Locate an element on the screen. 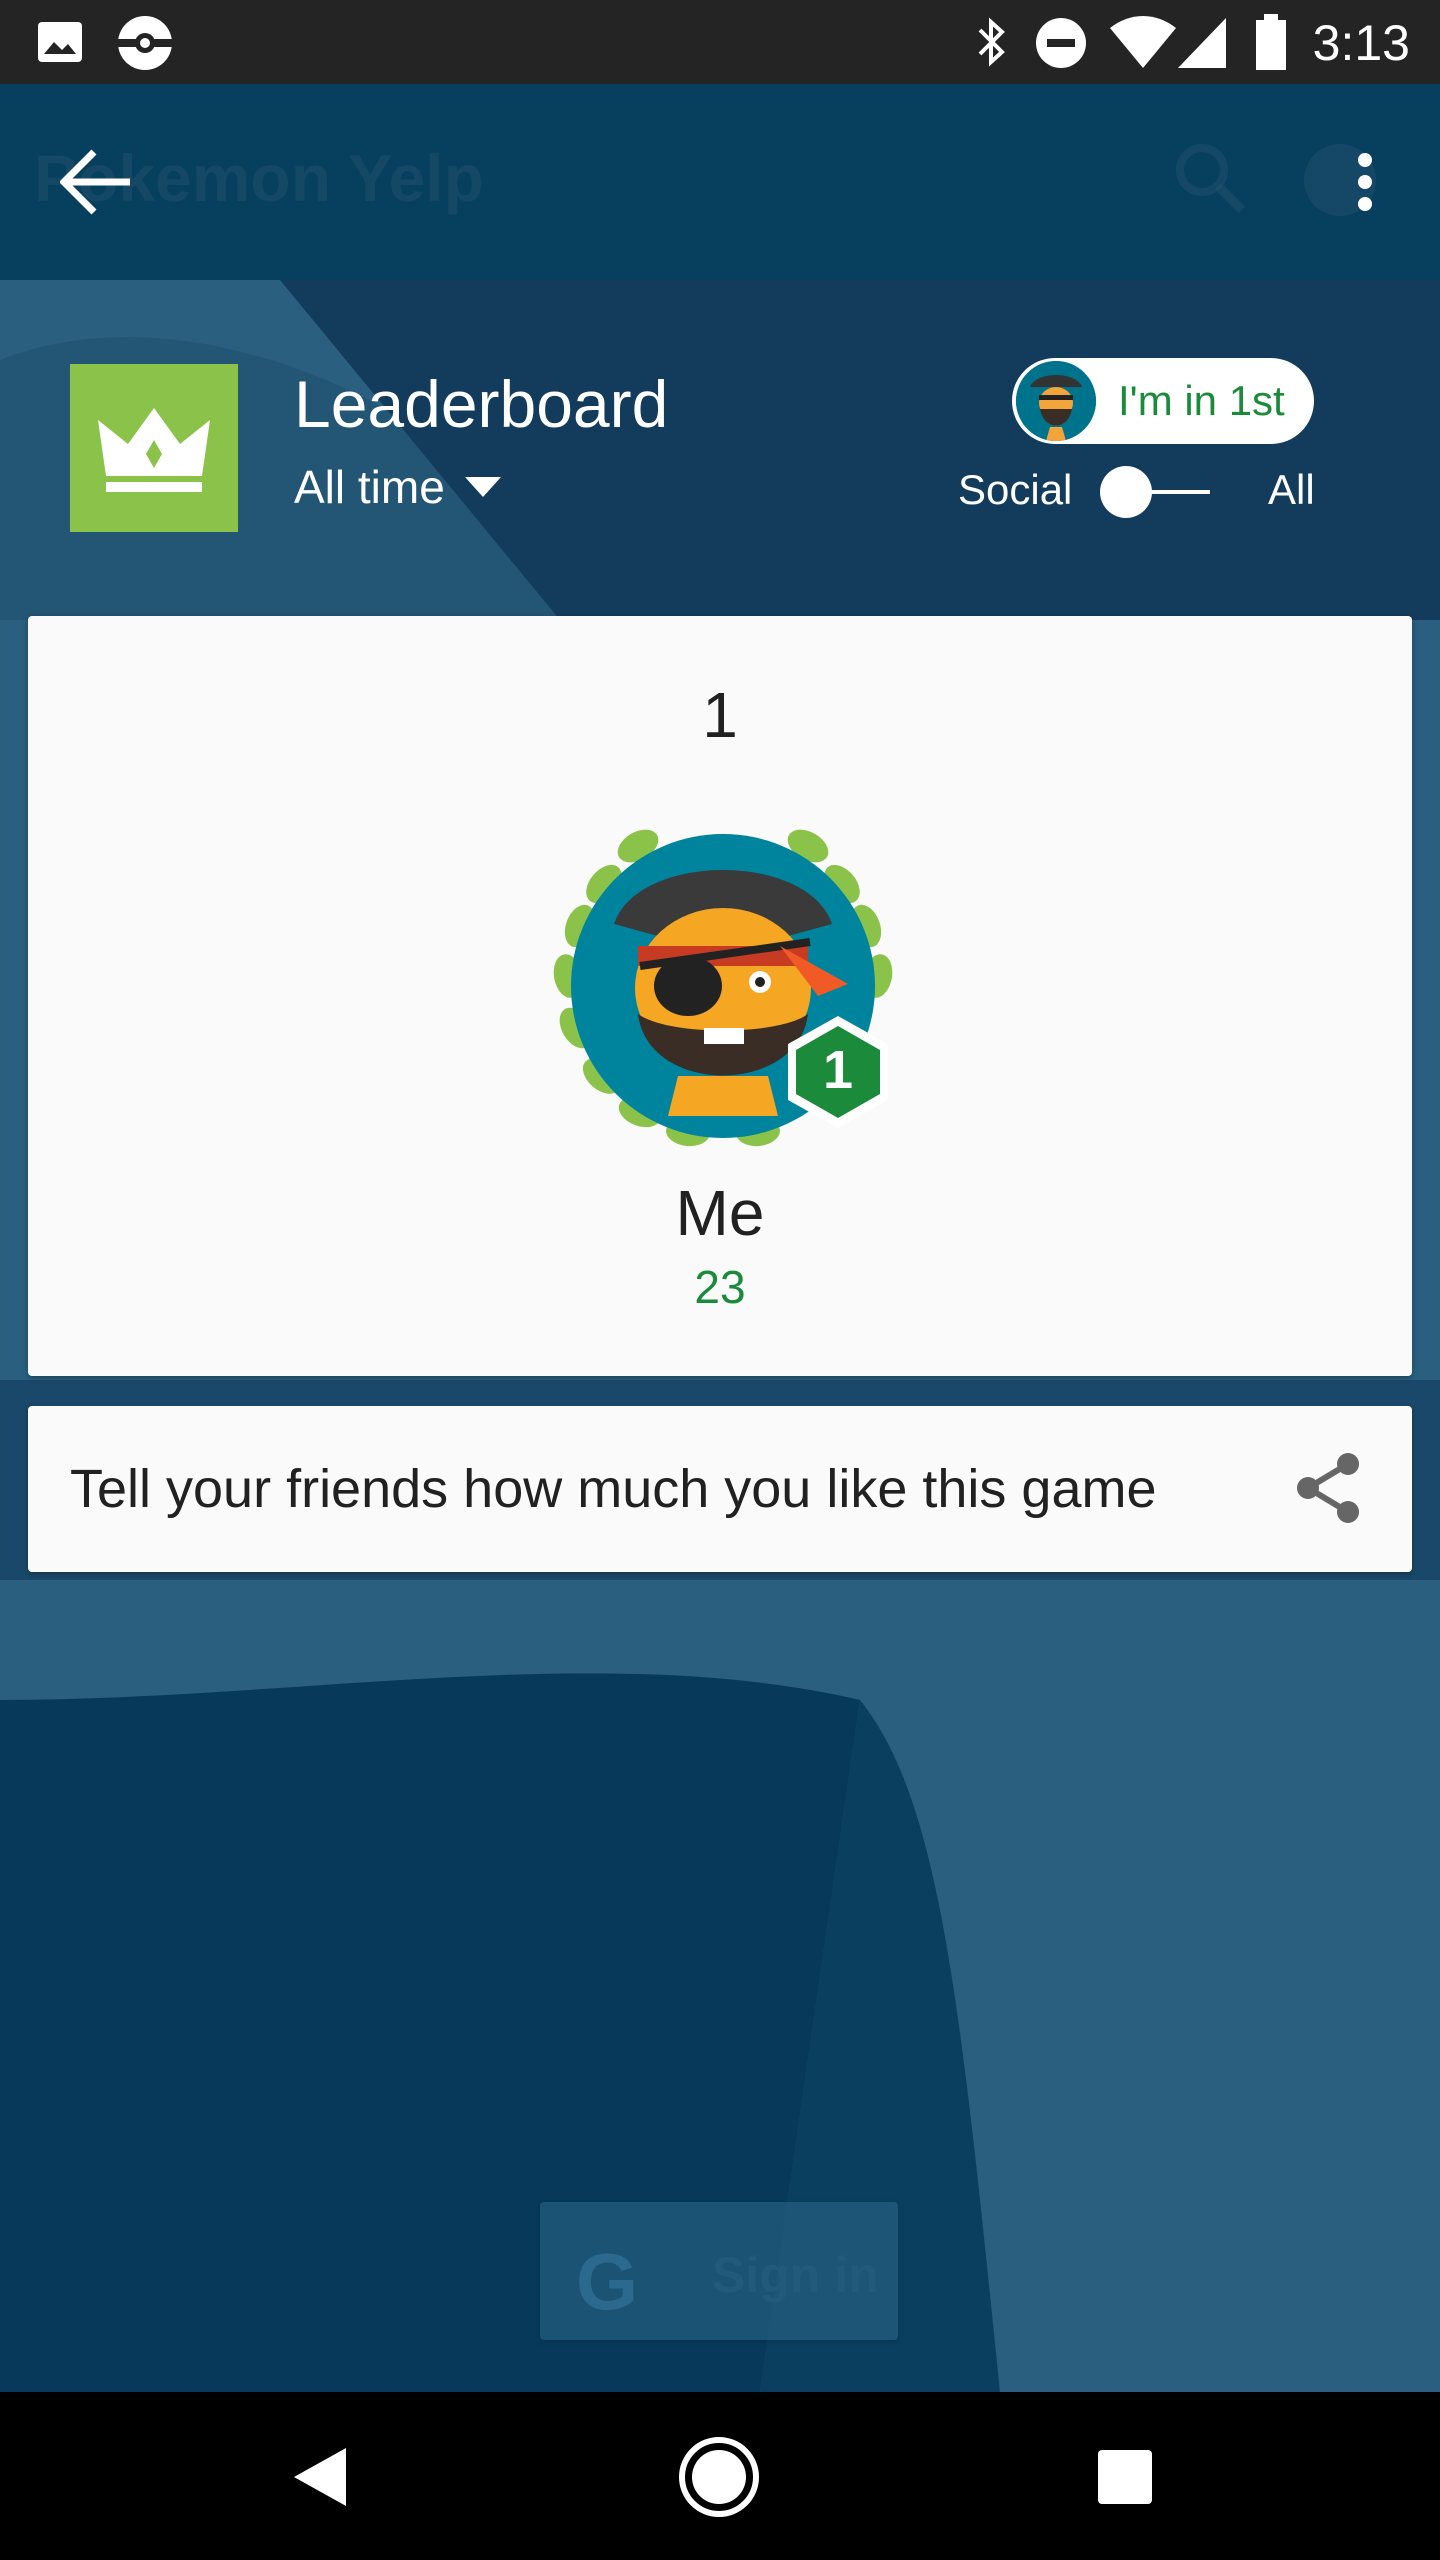 The width and height of the screenshot is (1440, 2560). pokeball-icon is located at coordinates (145, 43).